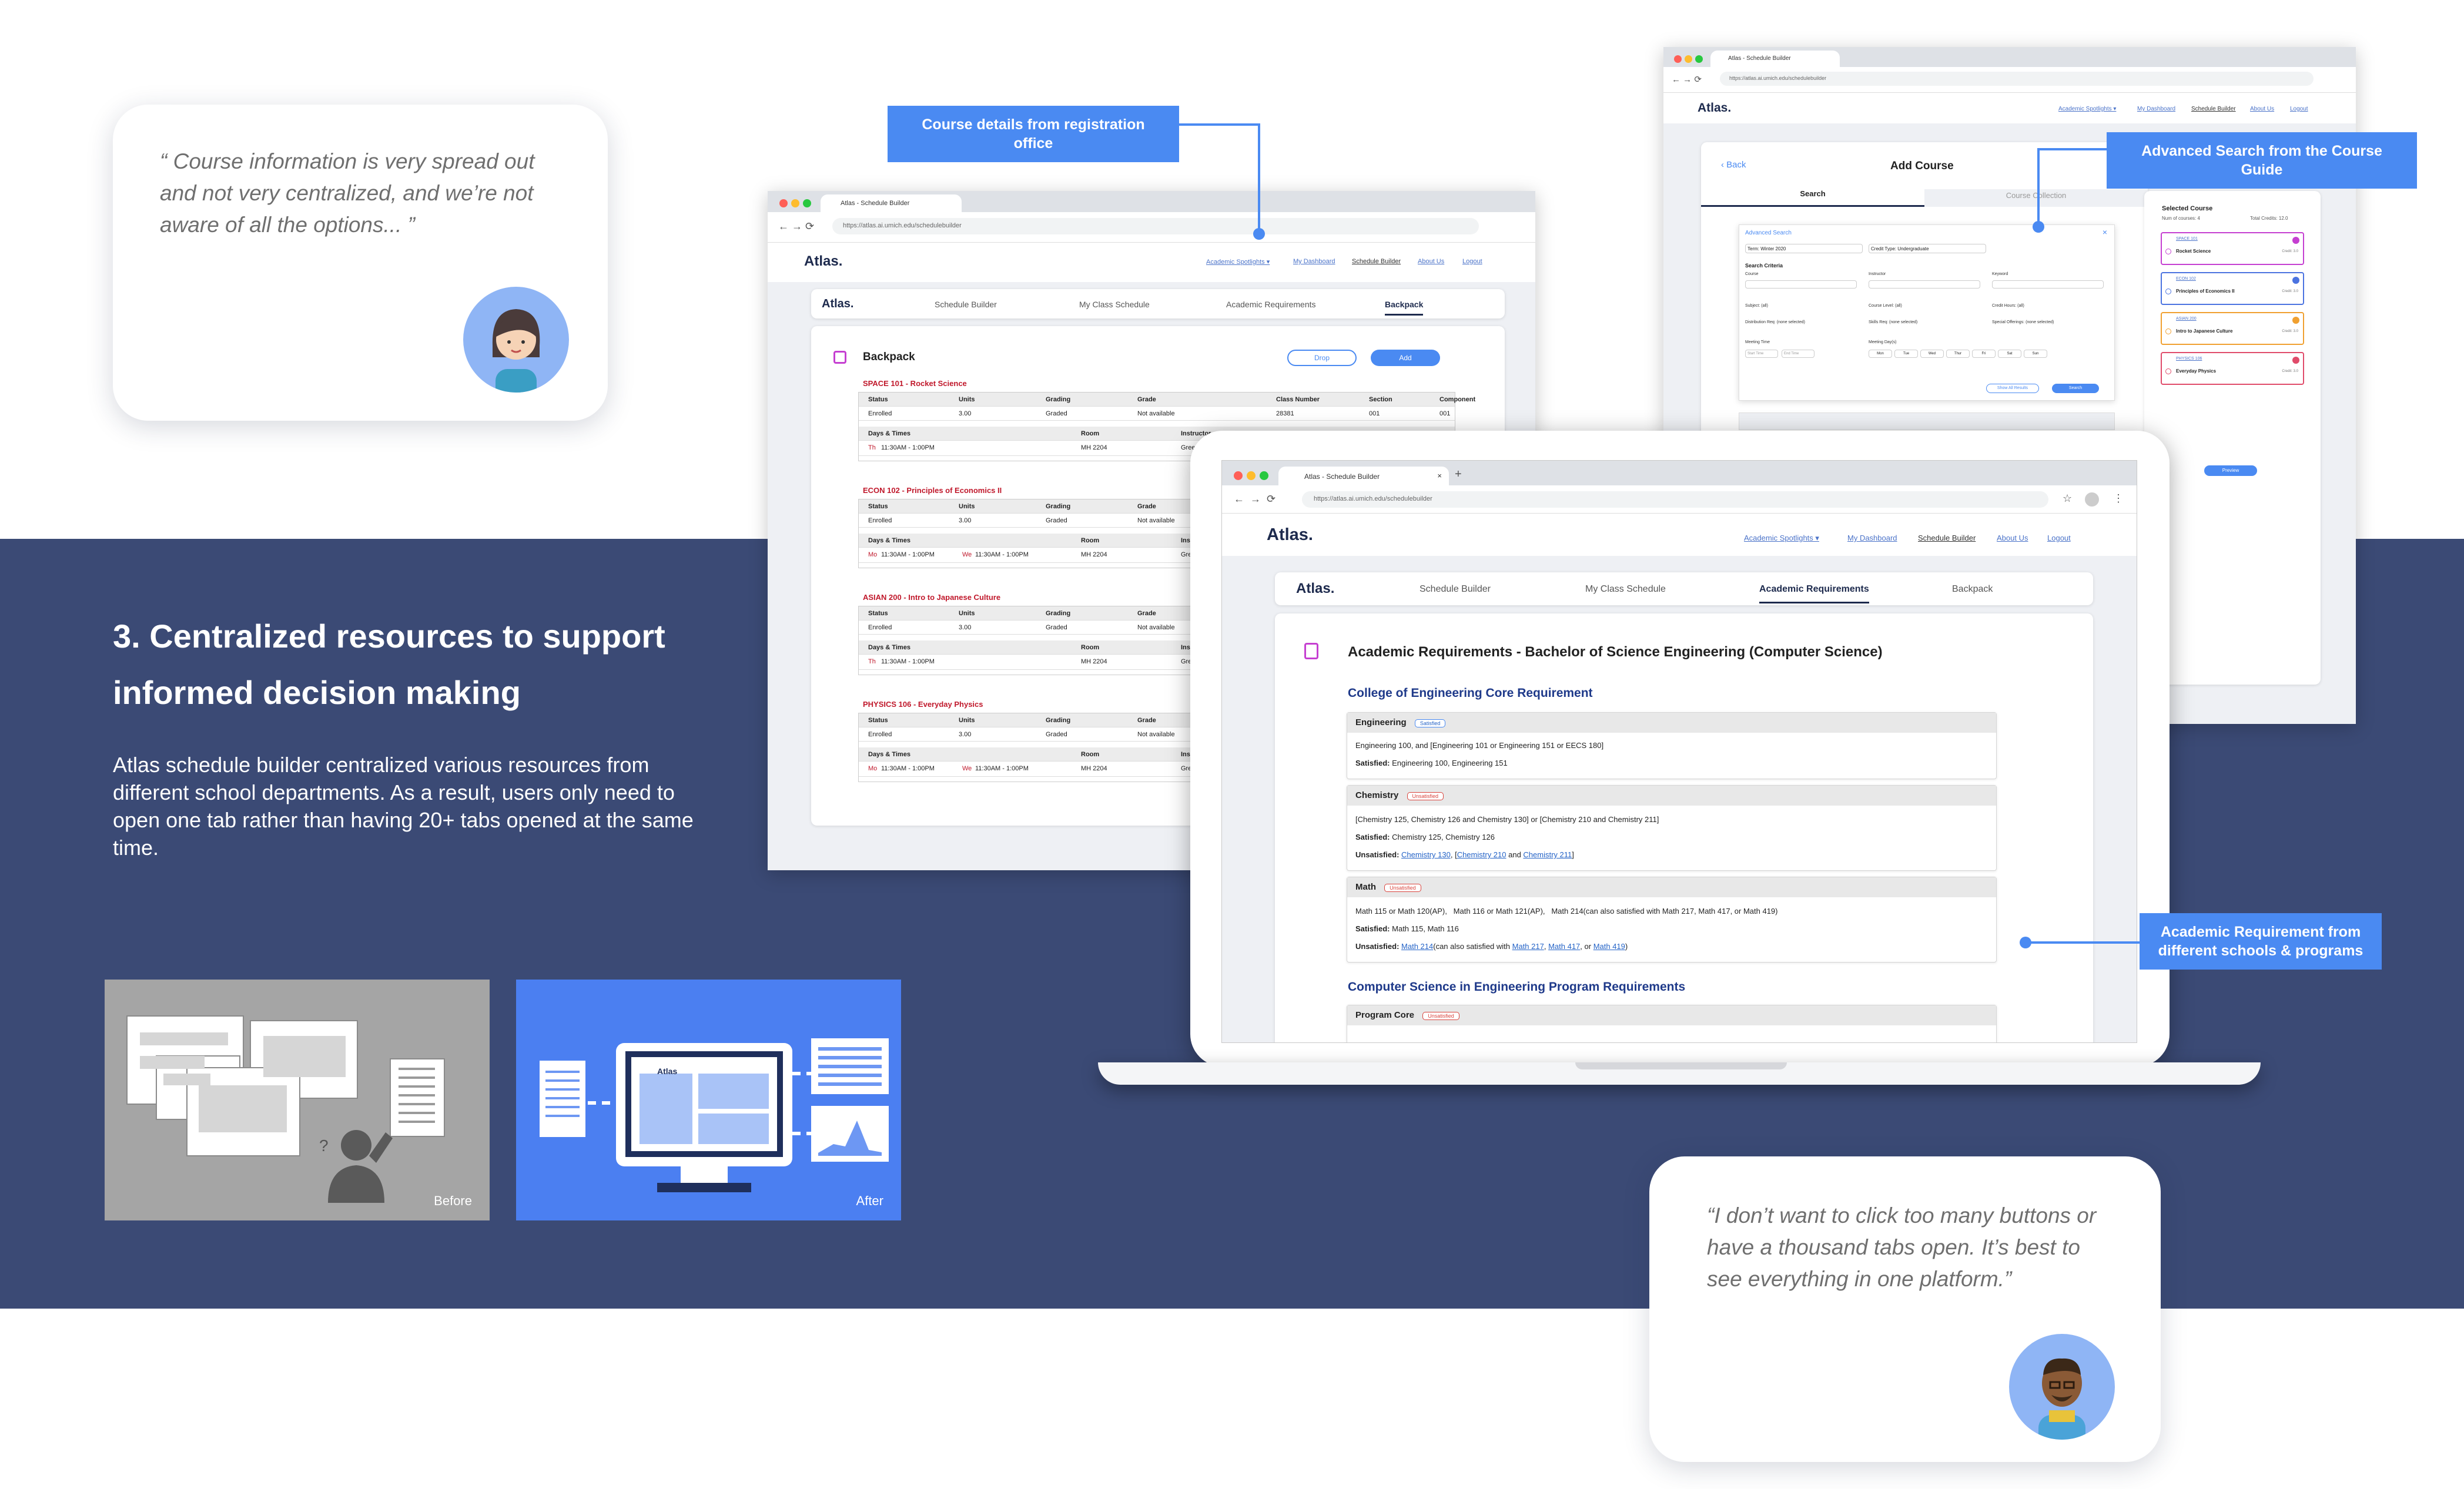 This screenshot has width=2464, height=1489. What do you see at coordinates (2009, 354) in the screenshot?
I see `day-toggle: Sat` at bounding box center [2009, 354].